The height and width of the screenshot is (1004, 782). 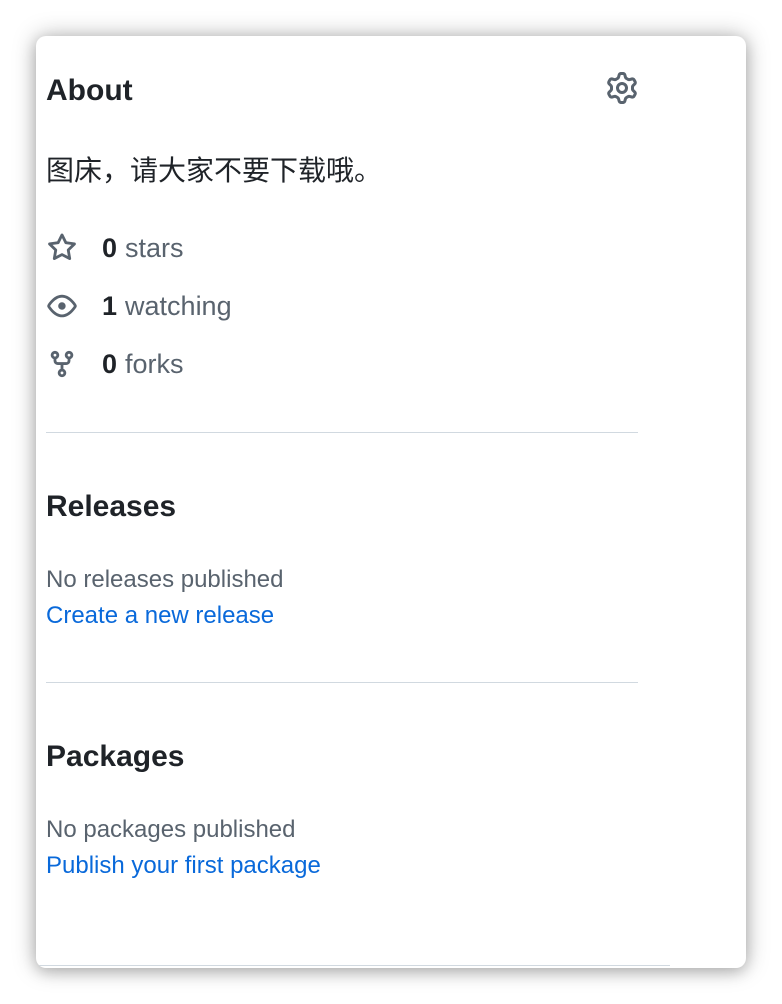 What do you see at coordinates (110, 363) in the screenshot?
I see `forks-count: 0` at bounding box center [110, 363].